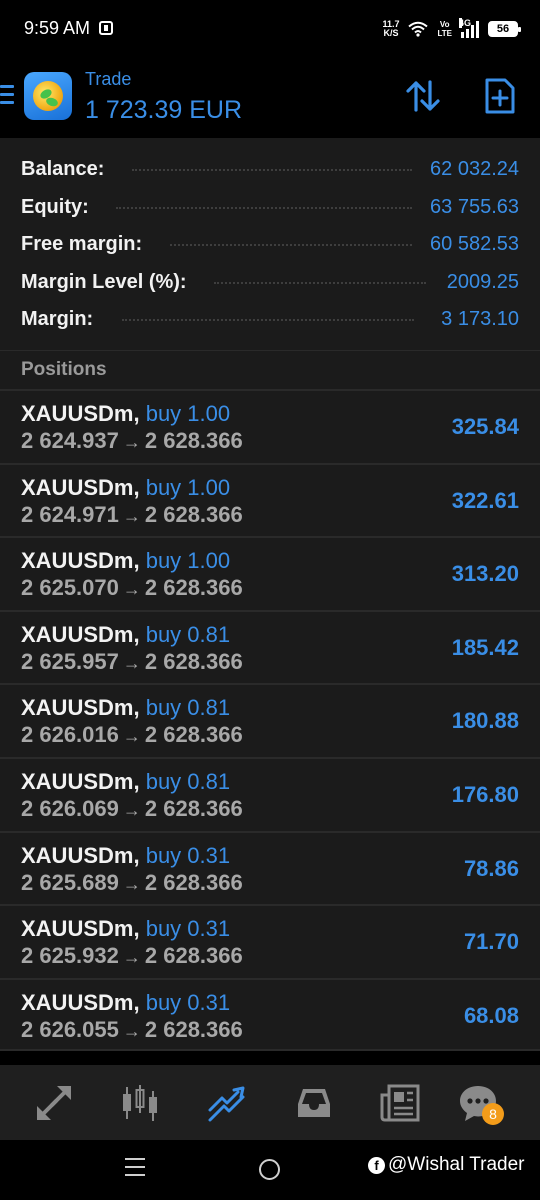 The image size is (540, 1200). What do you see at coordinates (7, 95) in the screenshot?
I see `menu-icon` at bounding box center [7, 95].